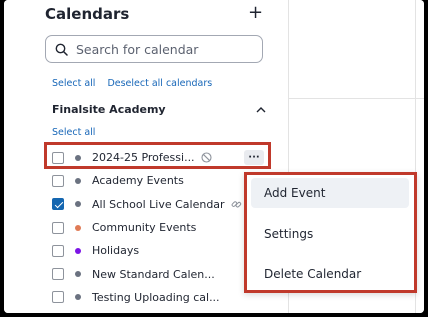  What do you see at coordinates (87, 14) in the screenshot?
I see `sidebar-title: Calendars` at bounding box center [87, 14].